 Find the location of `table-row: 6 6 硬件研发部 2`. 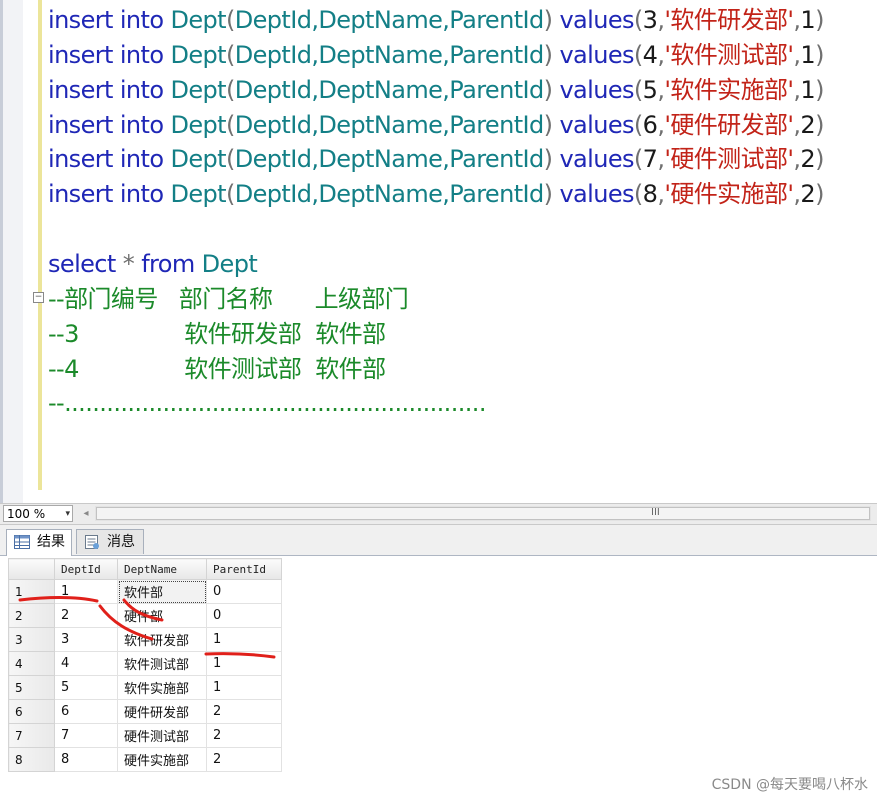

table-row: 6 6 硬件研发部 2 is located at coordinates (145, 711).